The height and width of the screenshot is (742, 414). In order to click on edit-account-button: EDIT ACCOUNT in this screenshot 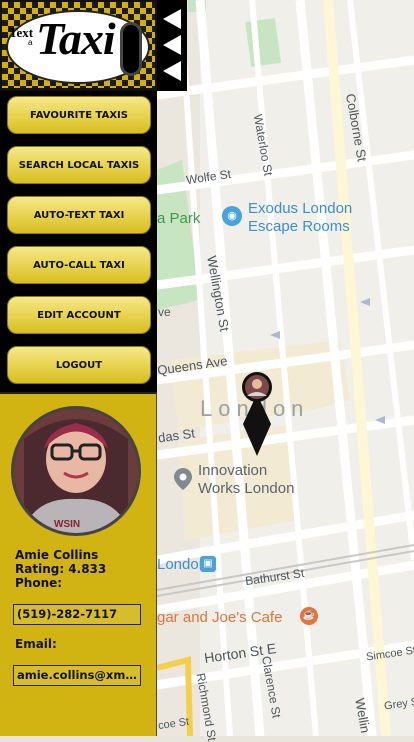, I will do `click(79, 315)`.